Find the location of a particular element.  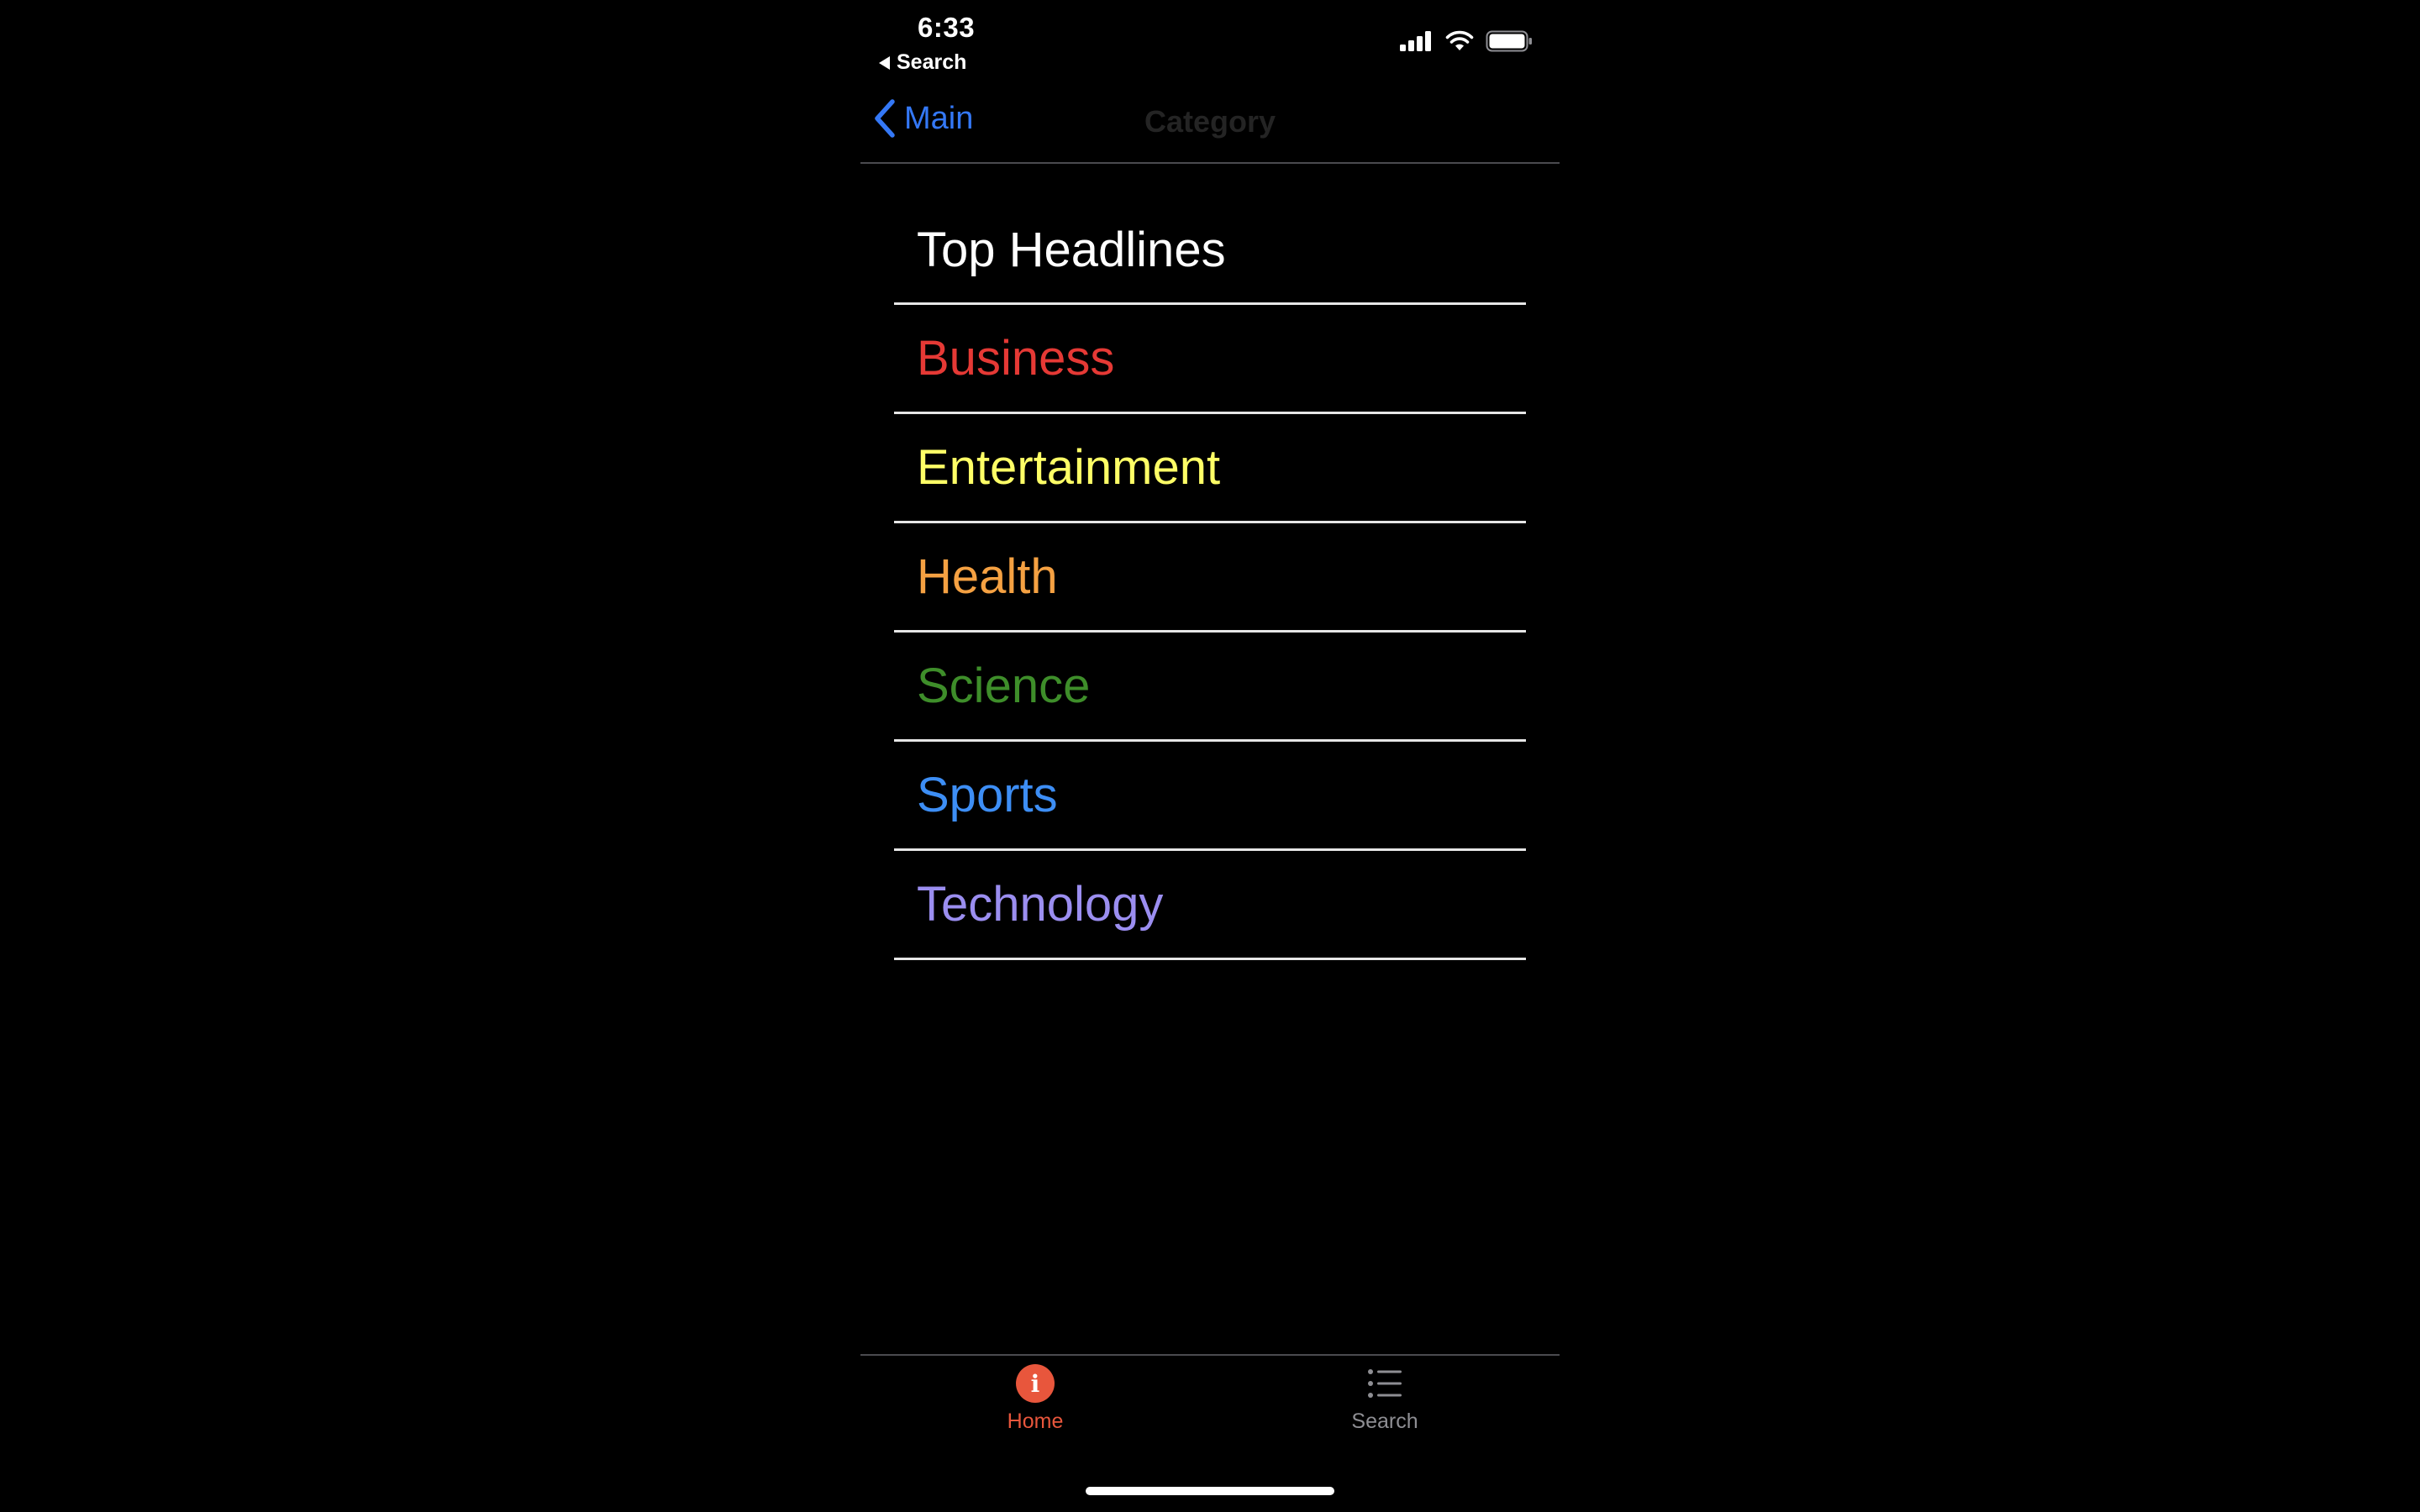

tab-home: i Home is located at coordinates (1035, 1399).